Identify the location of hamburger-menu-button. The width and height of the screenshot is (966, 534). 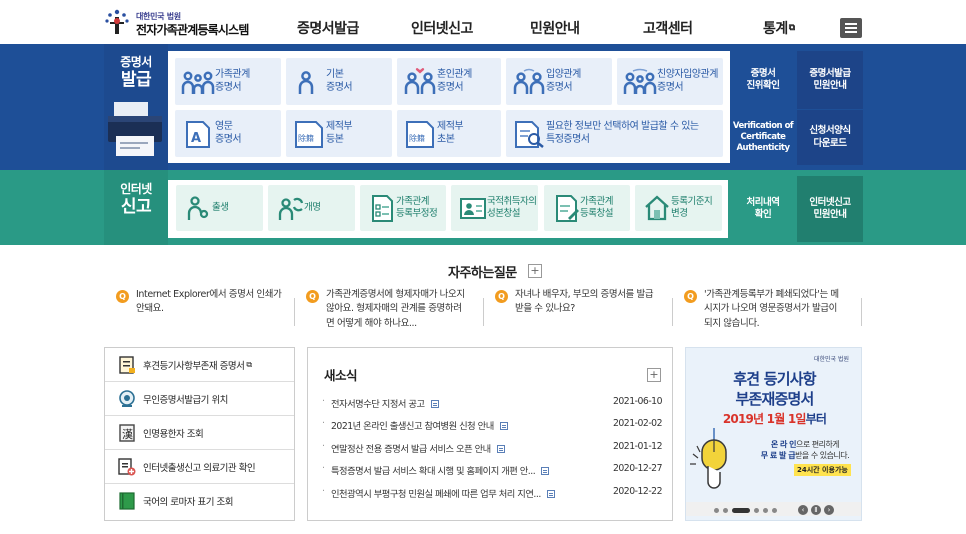
(851, 28).